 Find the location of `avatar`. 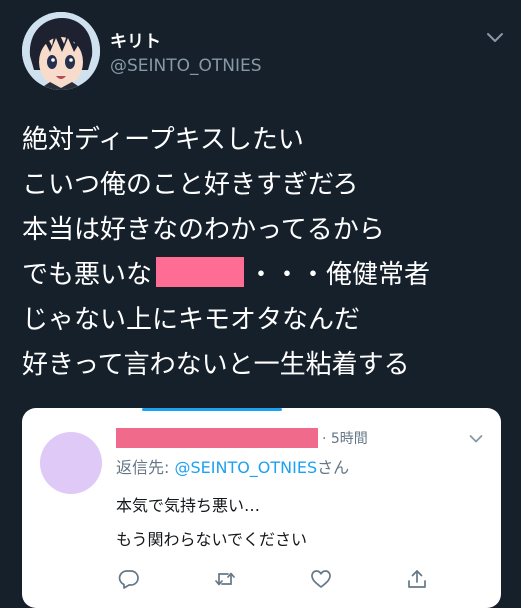

avatar is located at coordinates (61, 51).